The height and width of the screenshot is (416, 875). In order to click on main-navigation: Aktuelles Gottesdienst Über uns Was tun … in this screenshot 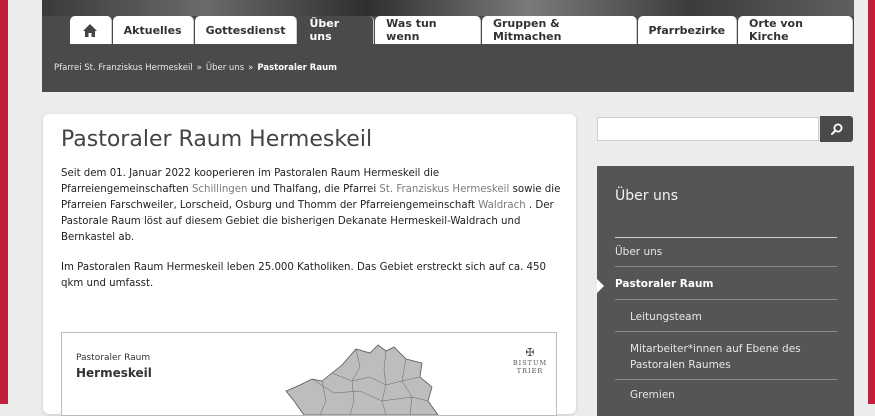, I will do `click(462, 30)`.